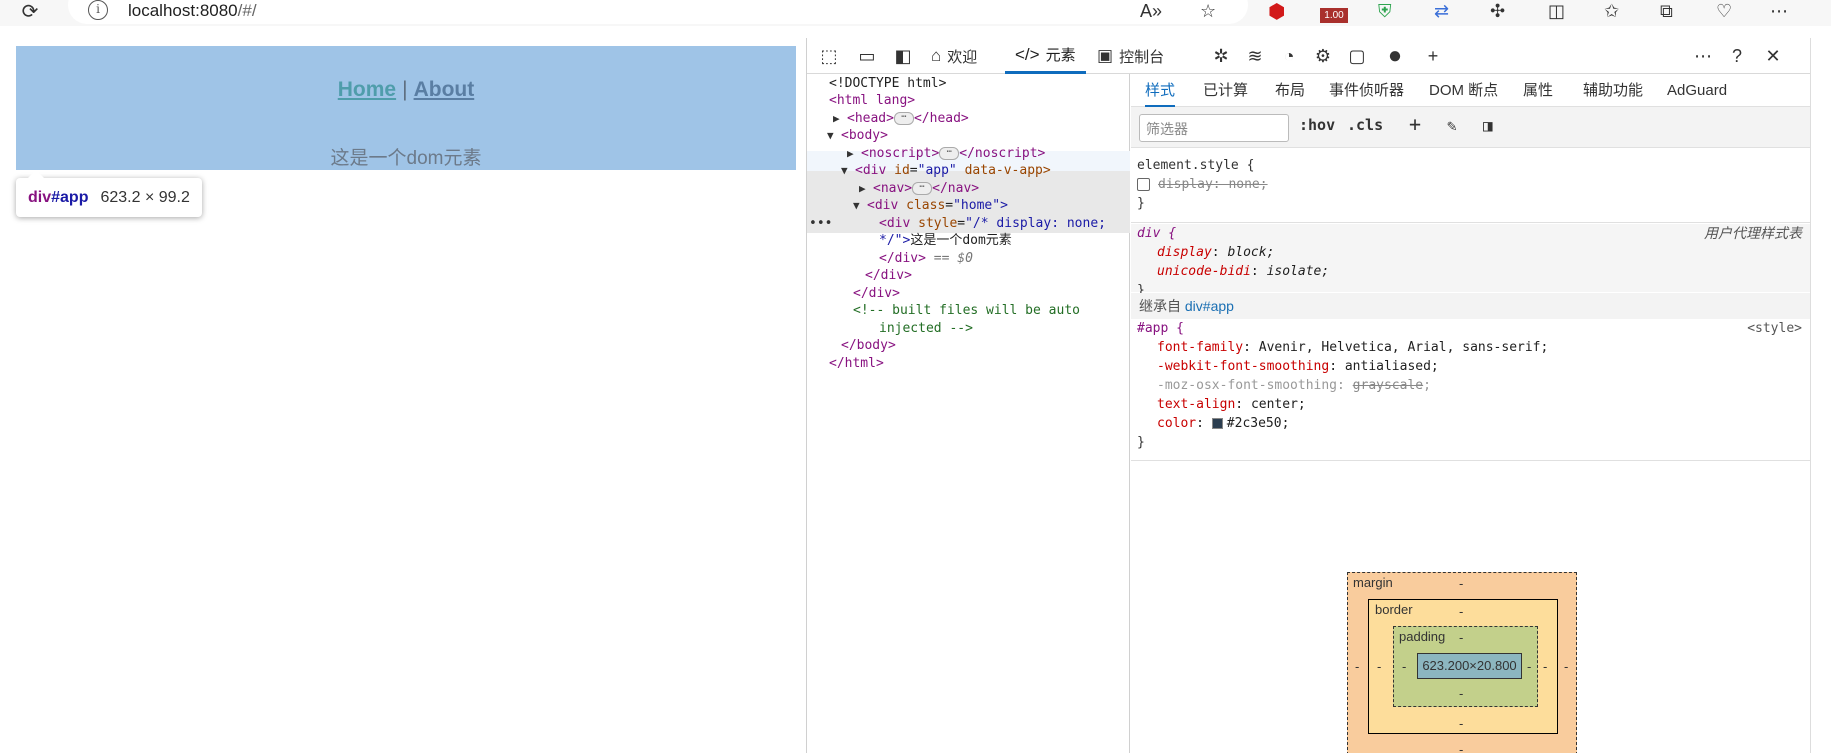  What do you see at coordinates (1474, 165) in the screenshot?
I see `element-style-selector: element.style {` at bounding box center [1474, 165].